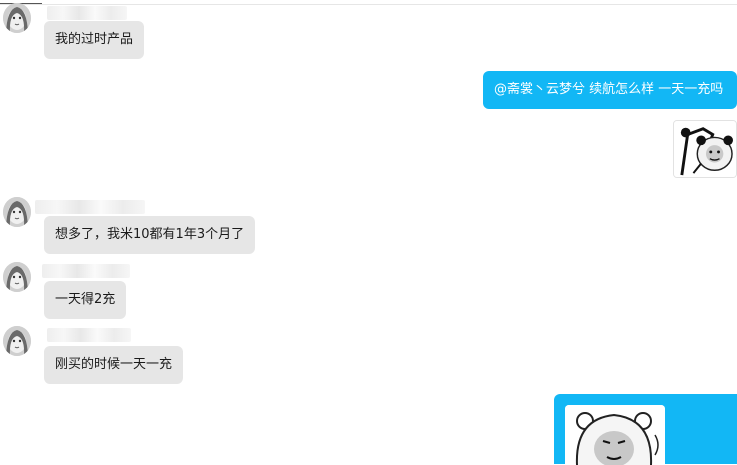 This screenshot has height=465, width=737. I want to click on message-text: 一天得2充, so click(85, 299).